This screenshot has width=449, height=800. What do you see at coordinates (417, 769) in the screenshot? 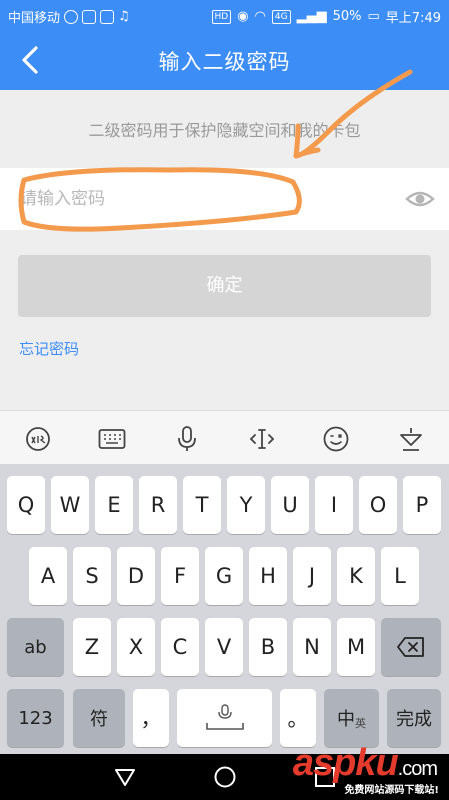
I see `watermark-domain: .com` at bounding box center [417, 769].